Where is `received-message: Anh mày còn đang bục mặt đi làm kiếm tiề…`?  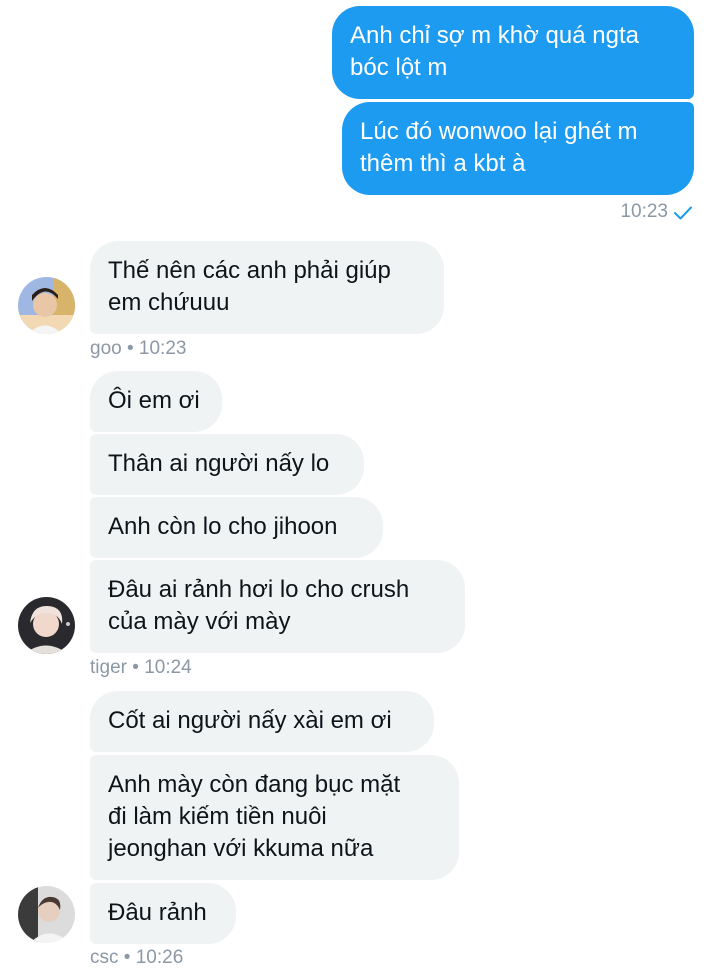 received-message: Anh mày còn đang bục mặt đi làm kiếm tiề… is located at coordinates (274, 817).